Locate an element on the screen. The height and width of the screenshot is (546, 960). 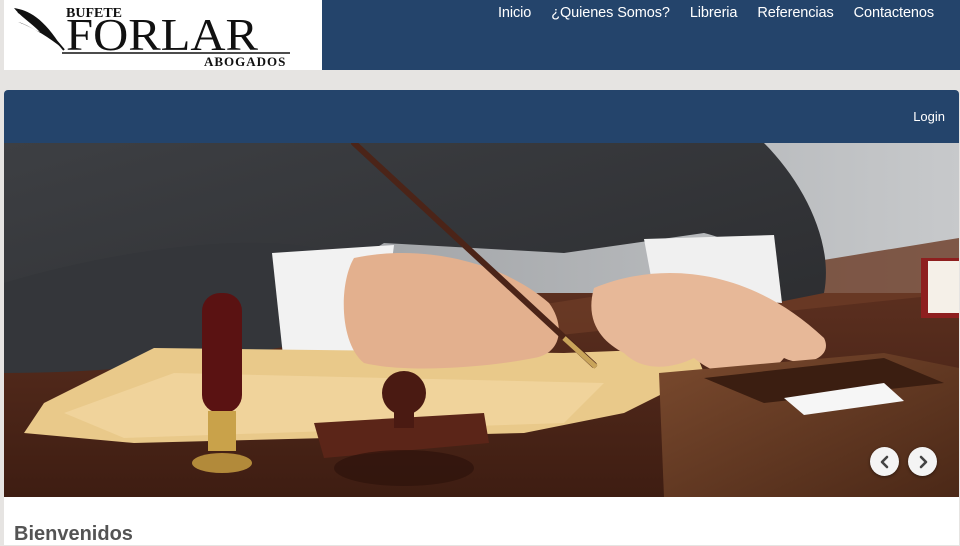
chevron-left-icon is located at coordinates (884, 461).